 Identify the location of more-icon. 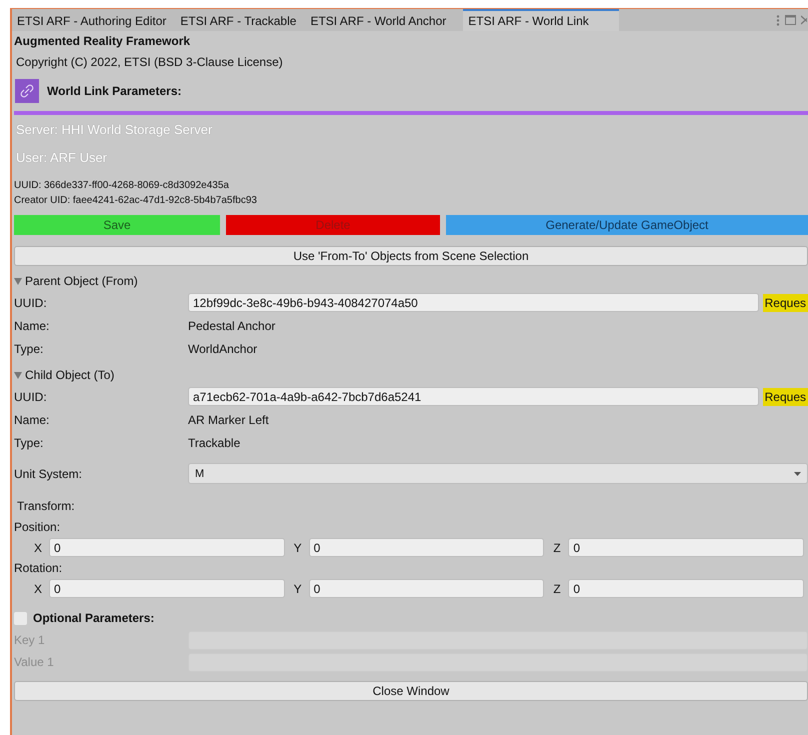
(778, 20).